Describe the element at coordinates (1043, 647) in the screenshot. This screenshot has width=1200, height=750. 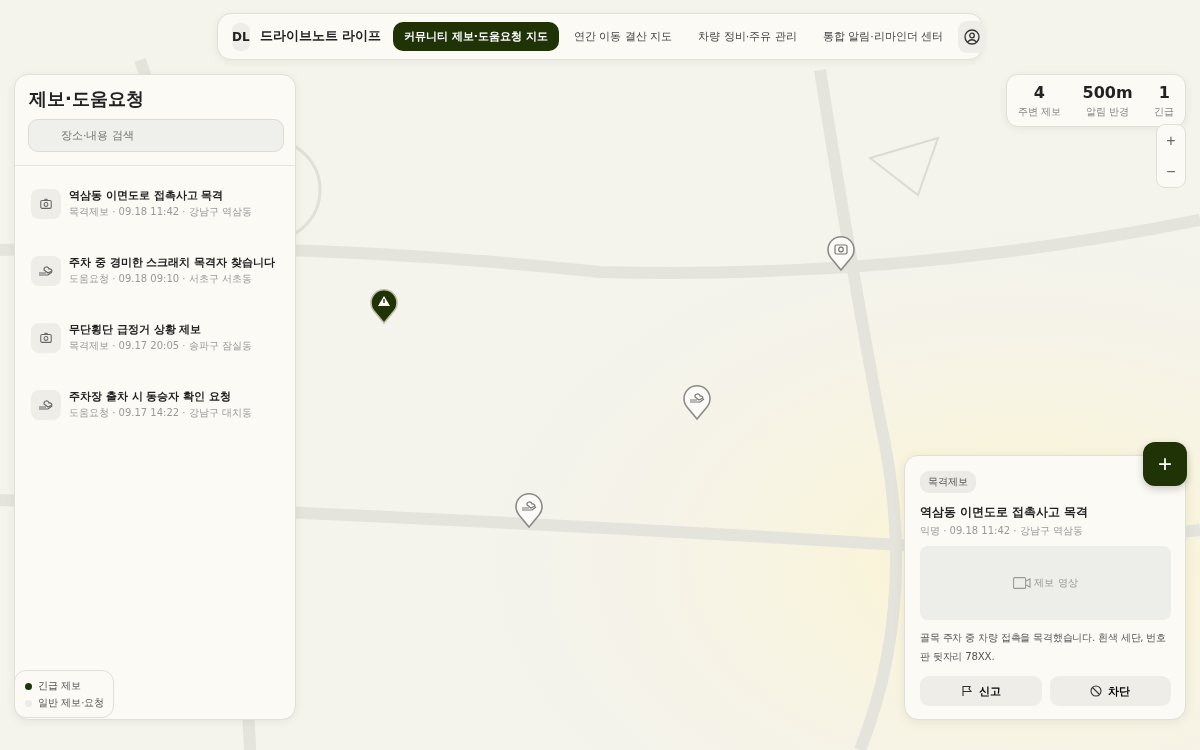
I see `detail-description: 골목 주차 중 차량 접촉을 목격했습니다. 흰색 세단, 번호판 뒷자리 78XX.` at that location.